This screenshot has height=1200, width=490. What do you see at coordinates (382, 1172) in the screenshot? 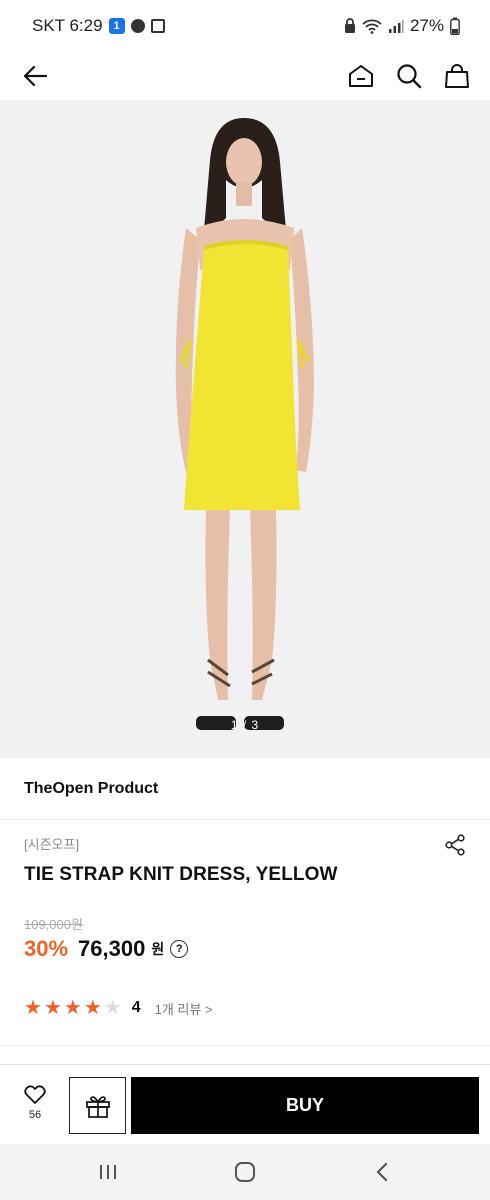
I see `back-chevron-icon` at bounding box center [382, 1172].